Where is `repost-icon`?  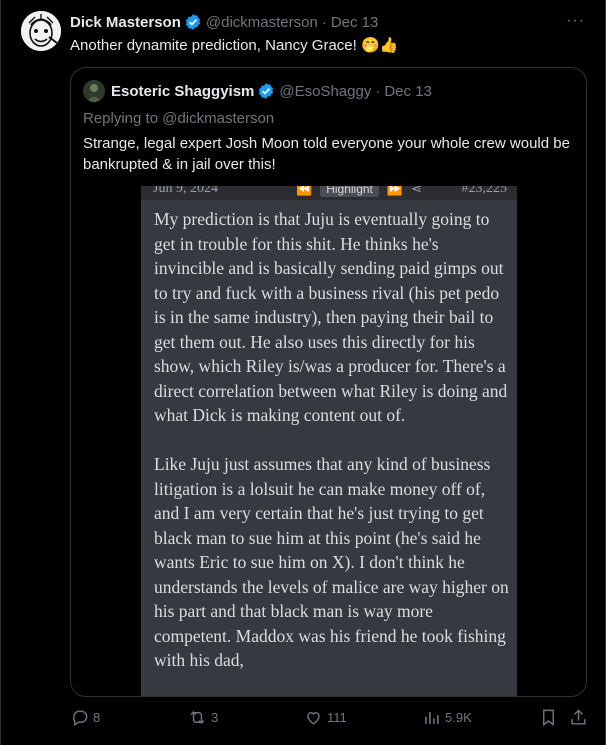
repost-icon is located at coordinates (197, 717).